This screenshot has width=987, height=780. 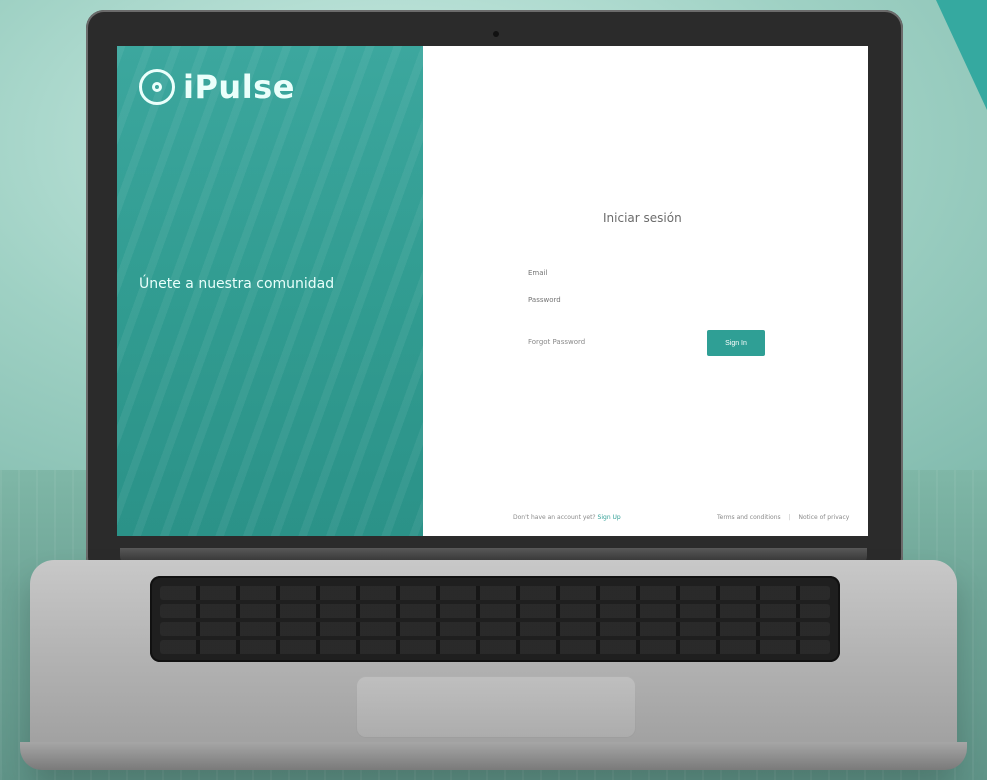 What do you see at coordinates (961, 55) in the screenshot?
I see `decorative-accent-wedge` at bounding box center [961, 55].